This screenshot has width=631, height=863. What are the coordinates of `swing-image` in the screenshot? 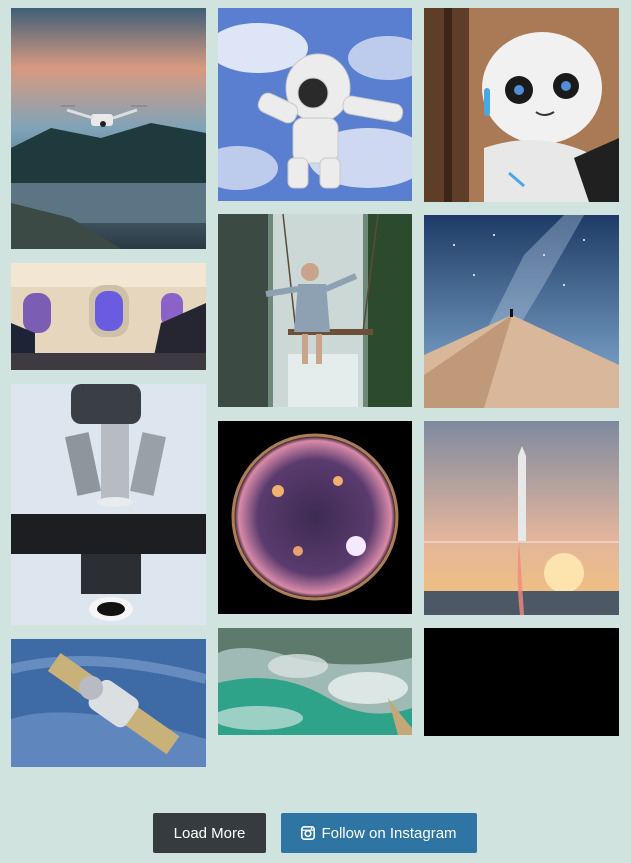 It's located at (315, 310).